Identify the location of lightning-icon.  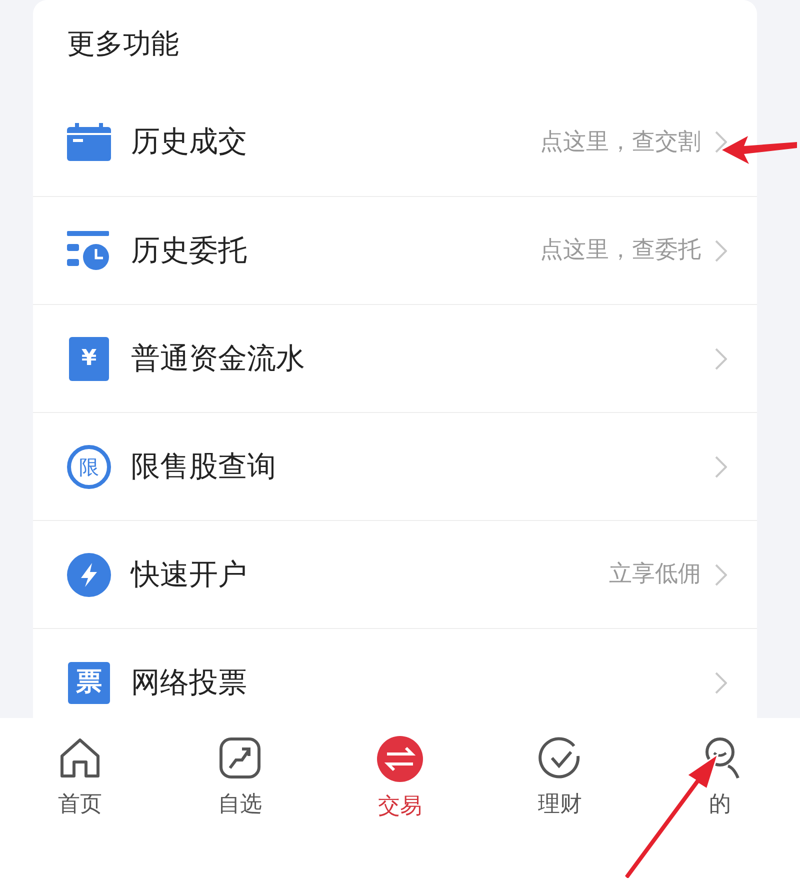
(89, 574).